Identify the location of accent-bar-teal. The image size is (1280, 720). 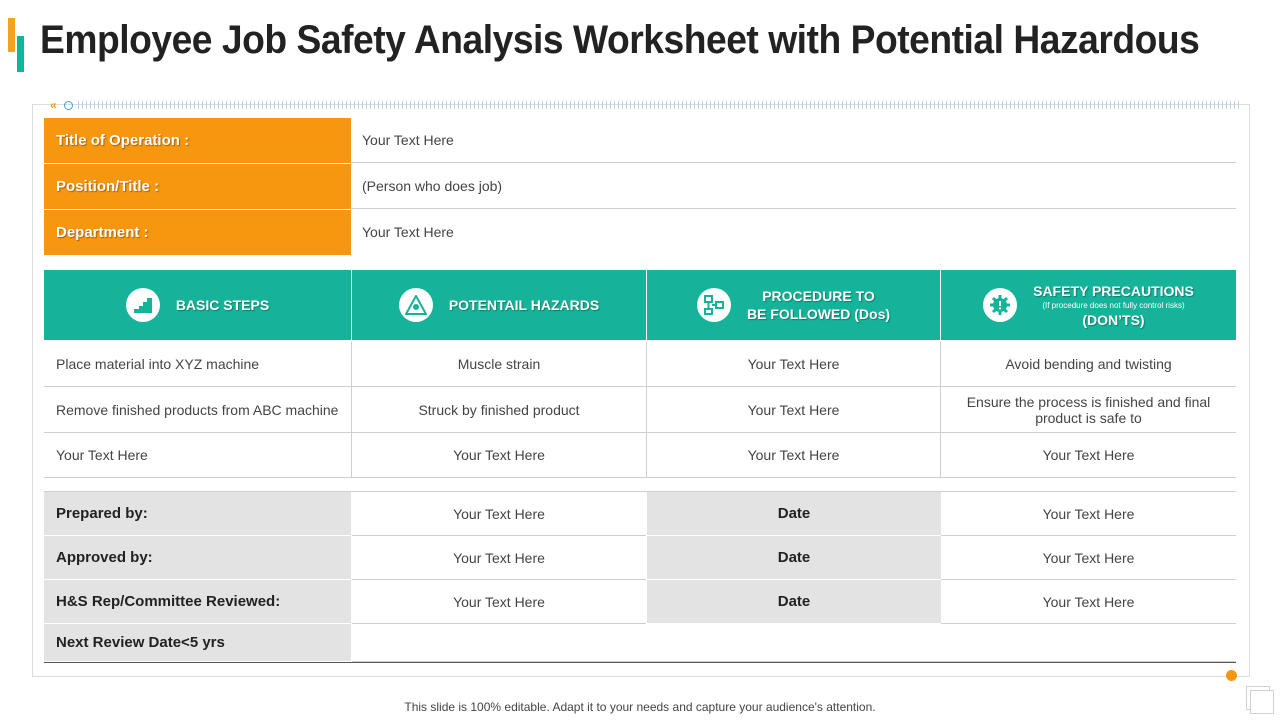
(20, 54).